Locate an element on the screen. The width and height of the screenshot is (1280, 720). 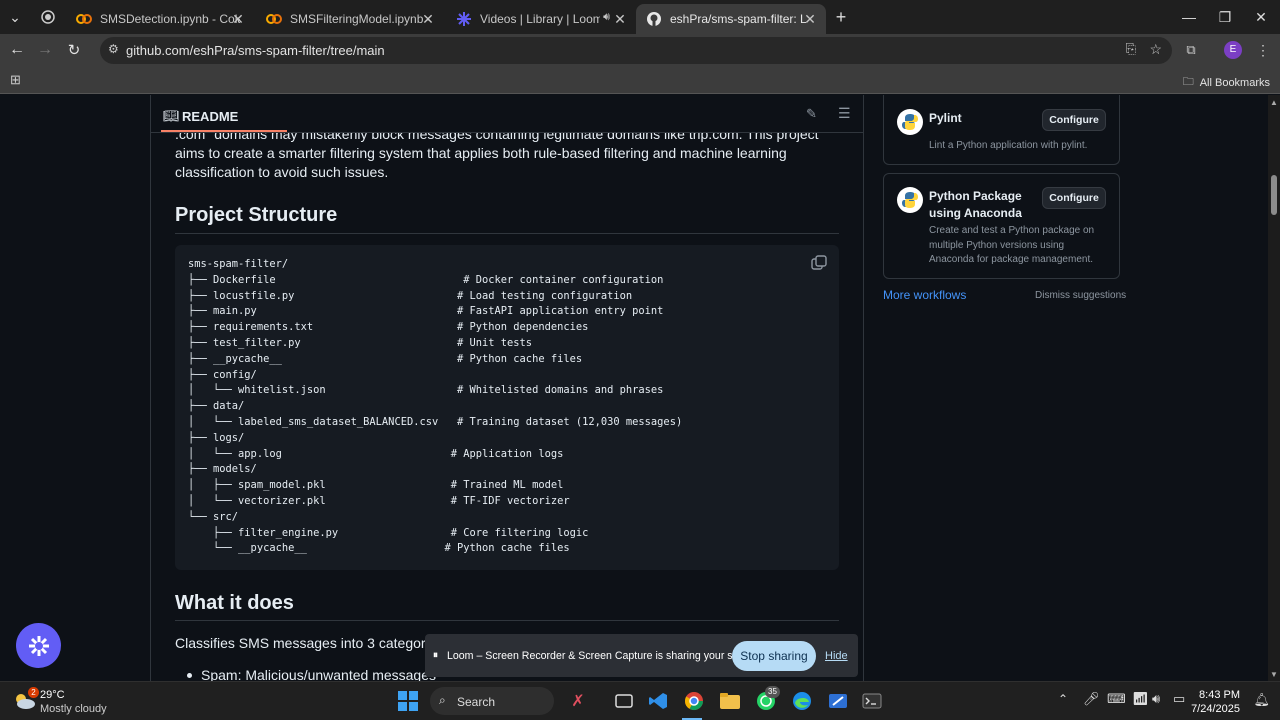
record-icon is located at coordinates (48, 17).